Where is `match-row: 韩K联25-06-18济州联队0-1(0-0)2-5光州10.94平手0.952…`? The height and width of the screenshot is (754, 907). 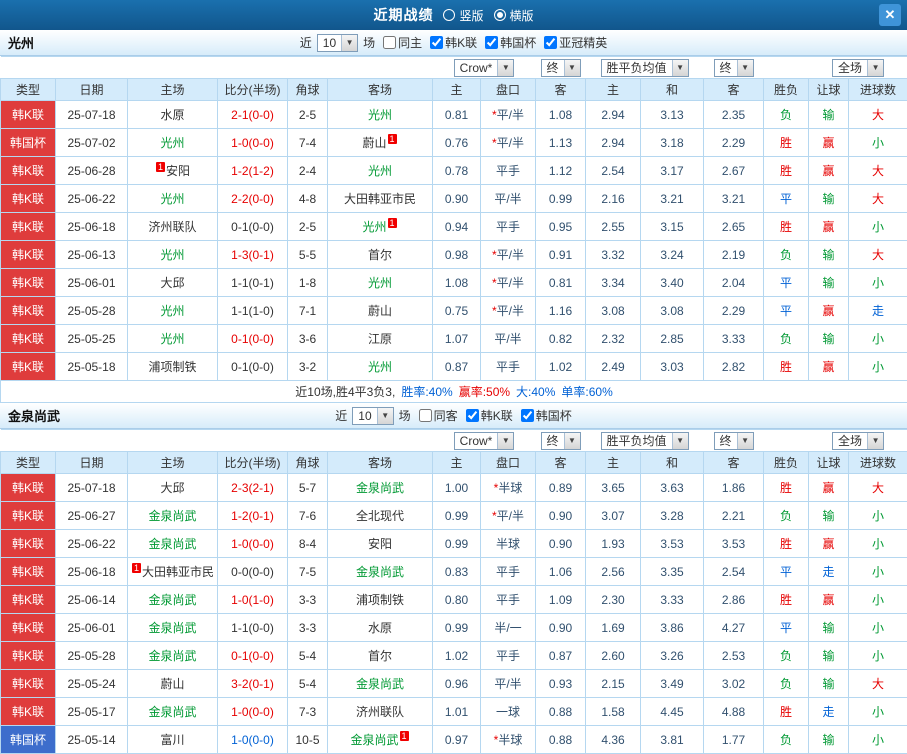
match-row: 韩K联25-06-18济州联队0-1(0-0)2-5光州10.94平手0.952… is located at coordinates (454, 227).